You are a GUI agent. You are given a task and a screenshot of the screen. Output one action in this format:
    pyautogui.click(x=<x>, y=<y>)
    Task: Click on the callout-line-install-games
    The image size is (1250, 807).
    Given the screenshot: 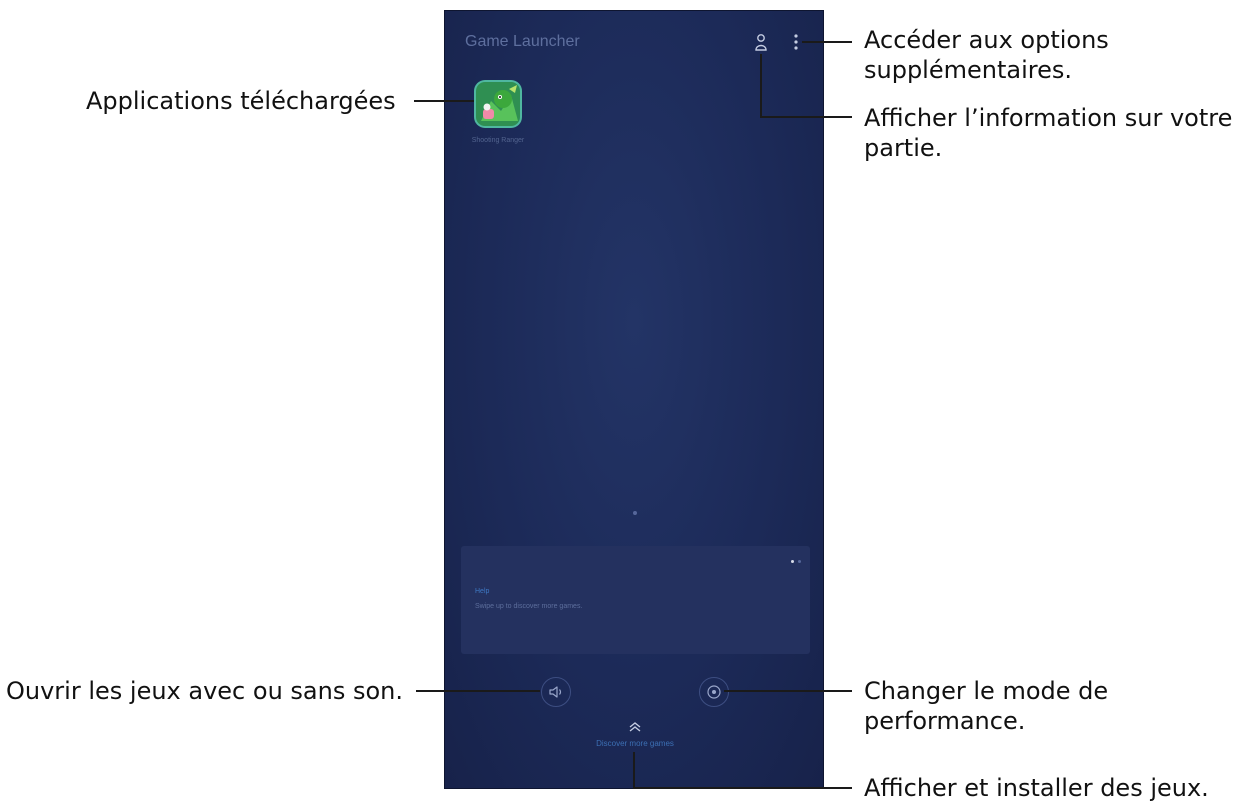 What is the action you would take?
    pyautogui.click(x=742, y=770)
    